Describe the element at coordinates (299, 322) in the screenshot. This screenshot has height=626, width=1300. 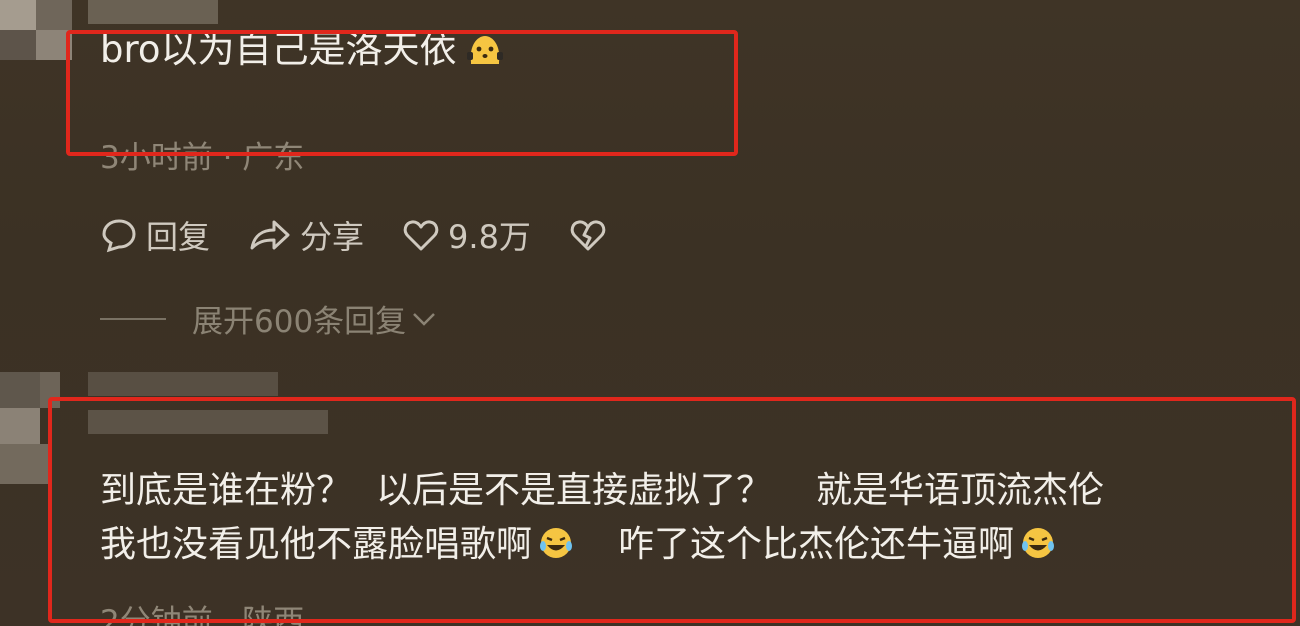
I see `expand-replies-label: 展开600条回复` at that location.